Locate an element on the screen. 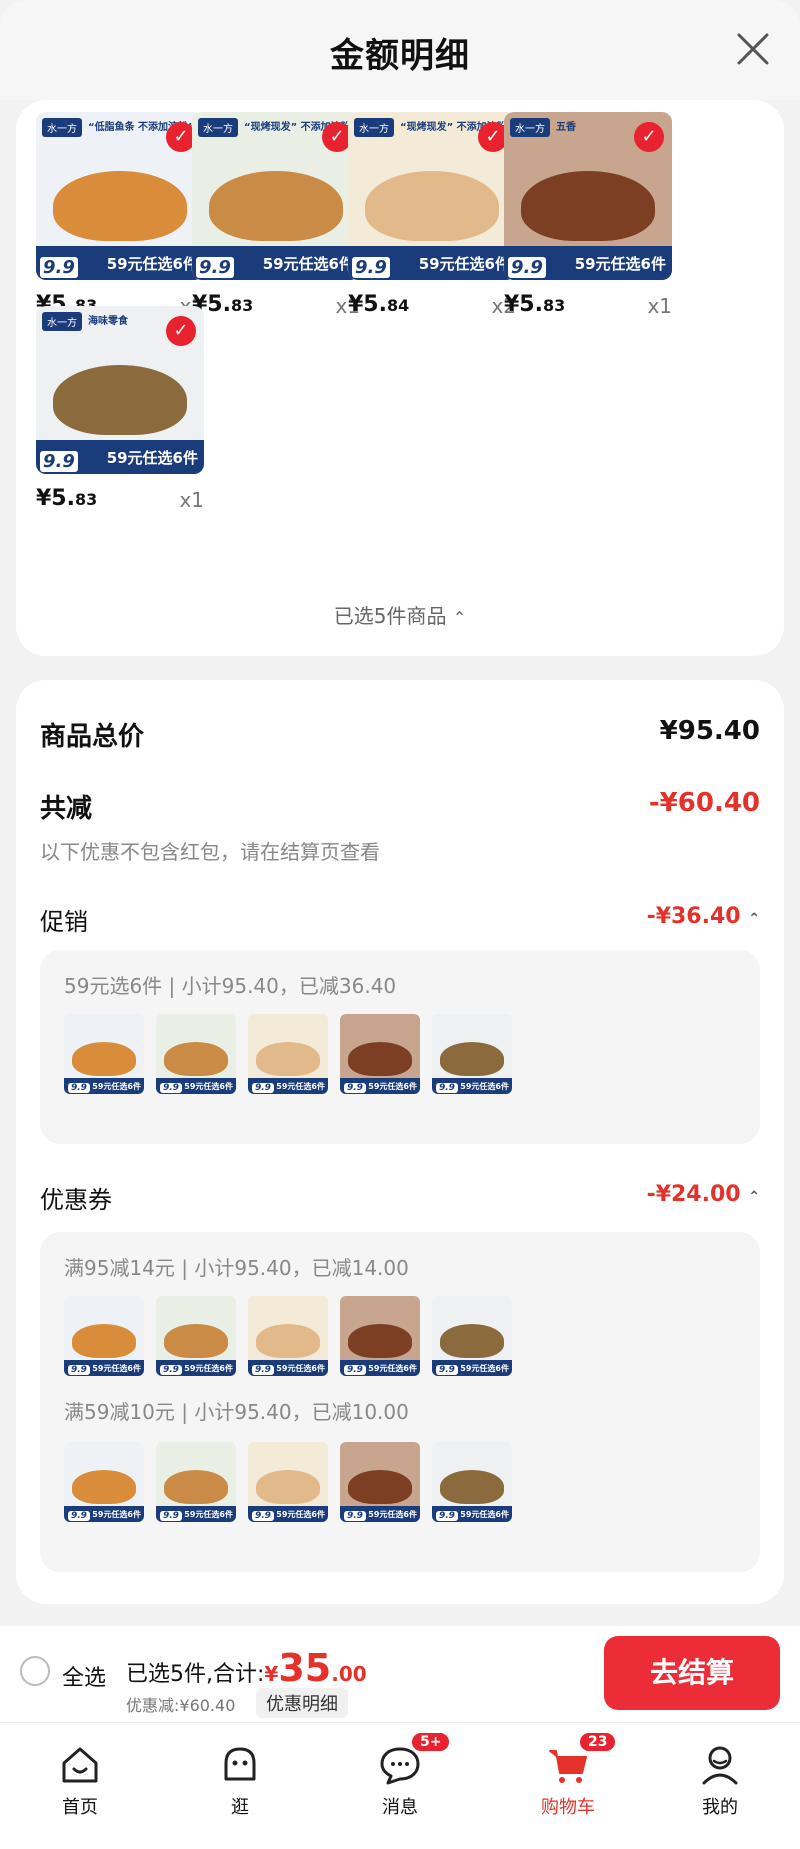 Image resolution: width=800 pixels, height=1849 pixels. product-price: ¥5.84 is located at coordinates (378, 304).